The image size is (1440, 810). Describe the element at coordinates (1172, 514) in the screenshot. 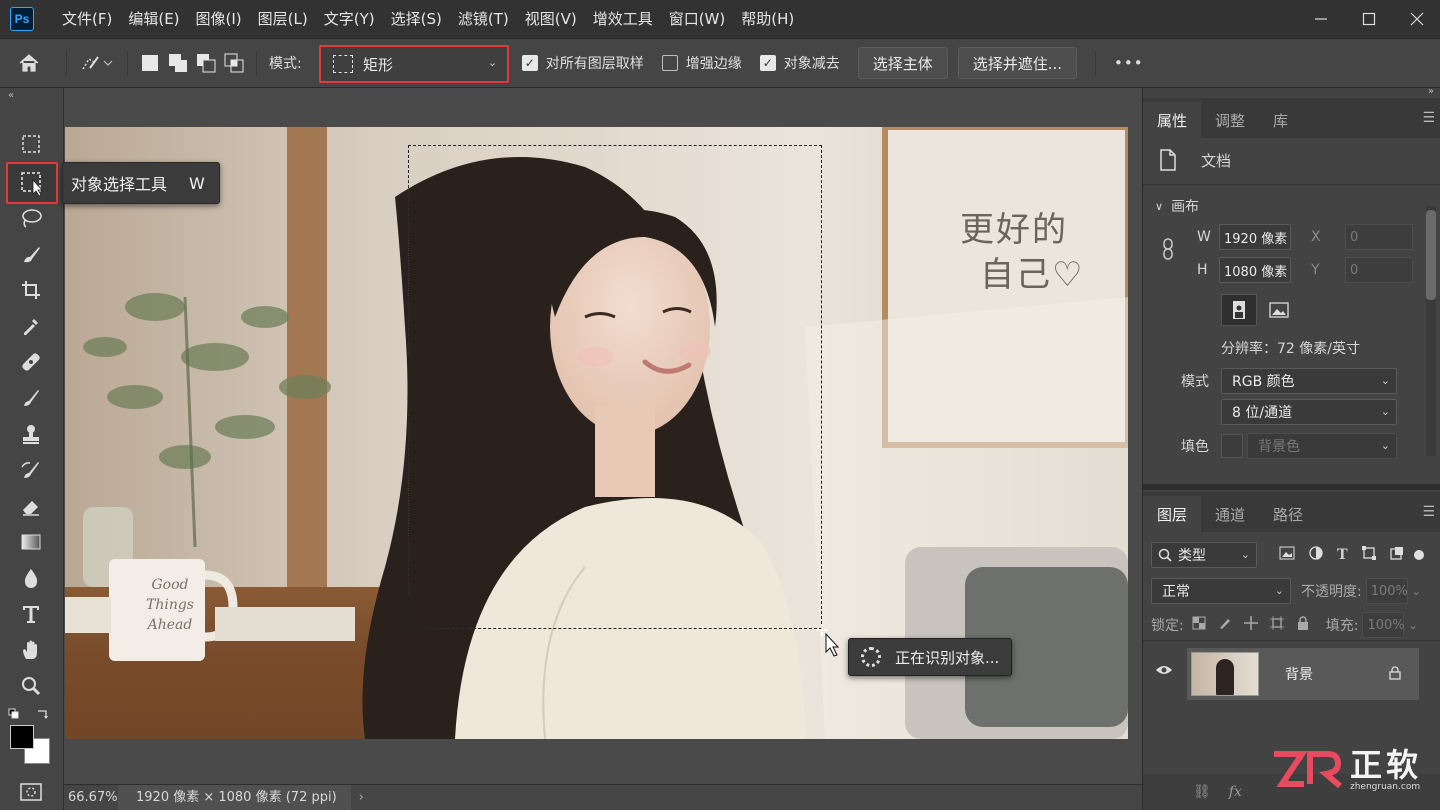

I see `tab-layers: 图层` at that location.